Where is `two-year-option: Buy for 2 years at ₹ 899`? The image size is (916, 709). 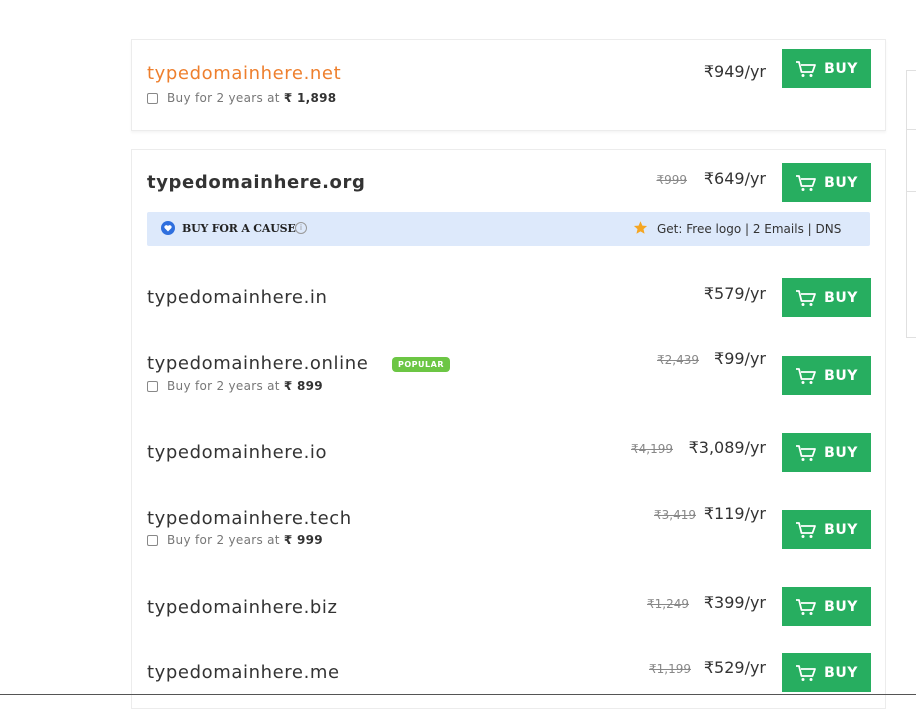
two-year-option: Buy for 2 years at ₹ 899 is located at coordinates (235, 386).